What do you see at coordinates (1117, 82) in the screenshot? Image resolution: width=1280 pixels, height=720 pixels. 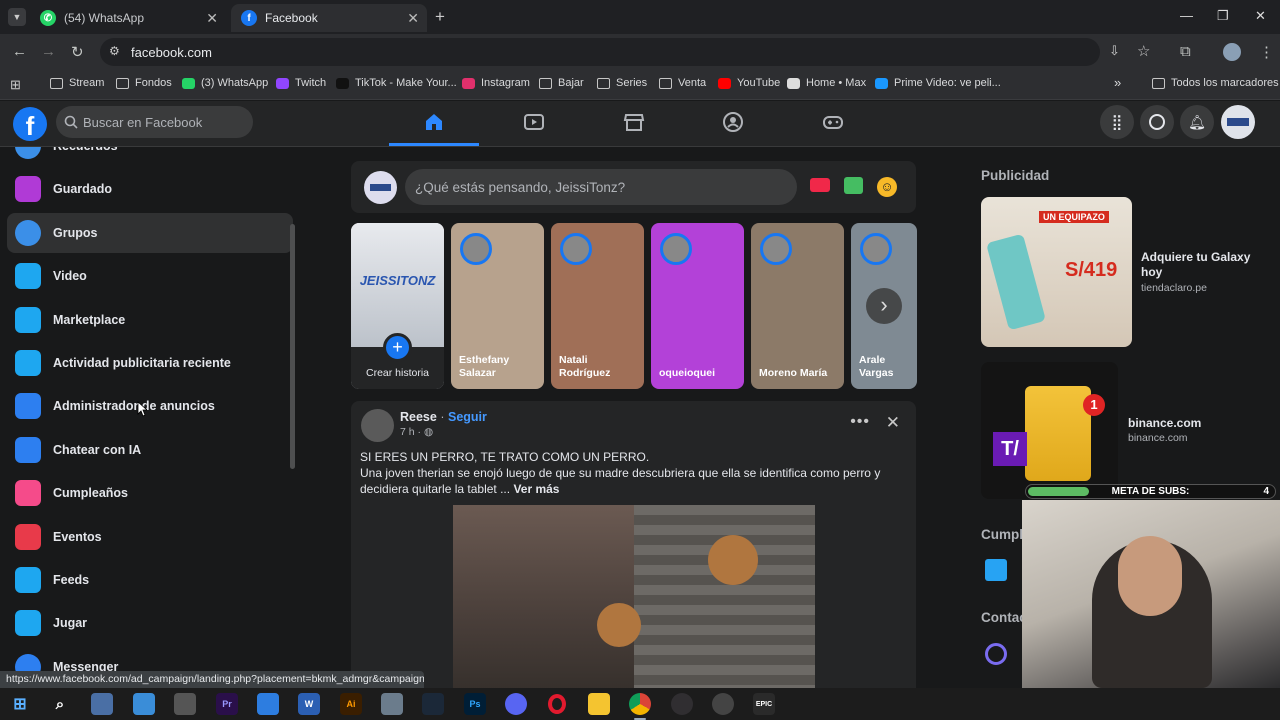 I see `bookmarks-overflow-icon: »` at bounding box center [1117, 82].